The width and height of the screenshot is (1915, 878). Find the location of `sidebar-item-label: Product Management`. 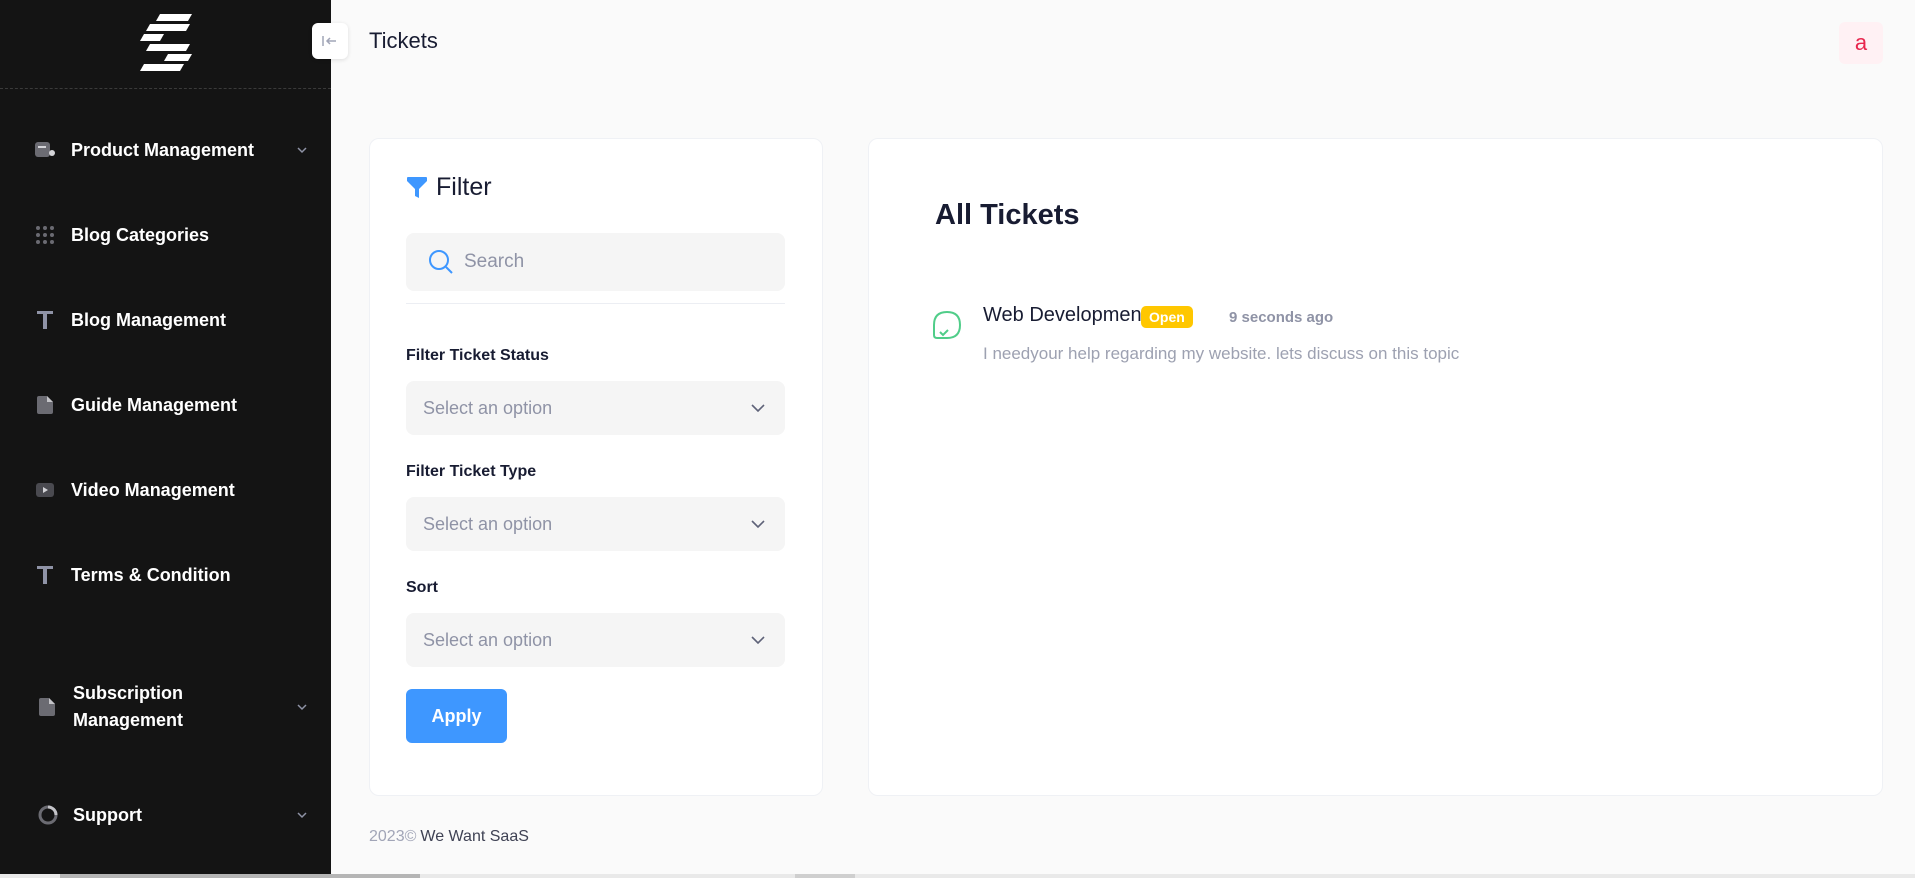

sidebar-item-label: Product Management is located at coordinates (163, 149).